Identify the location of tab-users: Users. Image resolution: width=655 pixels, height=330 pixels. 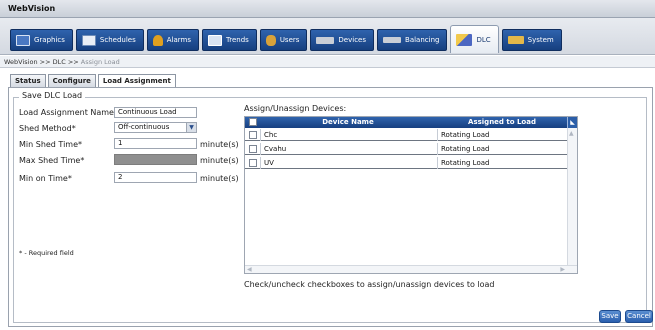
(283, 40).